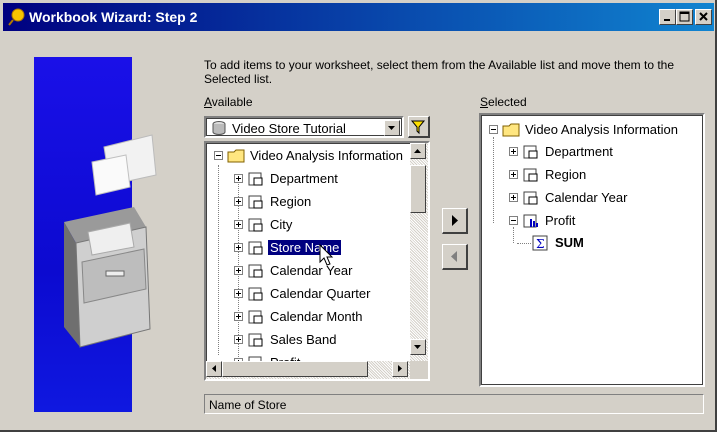 The height and width of the screenshot is (432, 717). What do you see at coordinates (667, 20) in the screenshot?
I see `minimize-icon` at bounding box center [667, 20].